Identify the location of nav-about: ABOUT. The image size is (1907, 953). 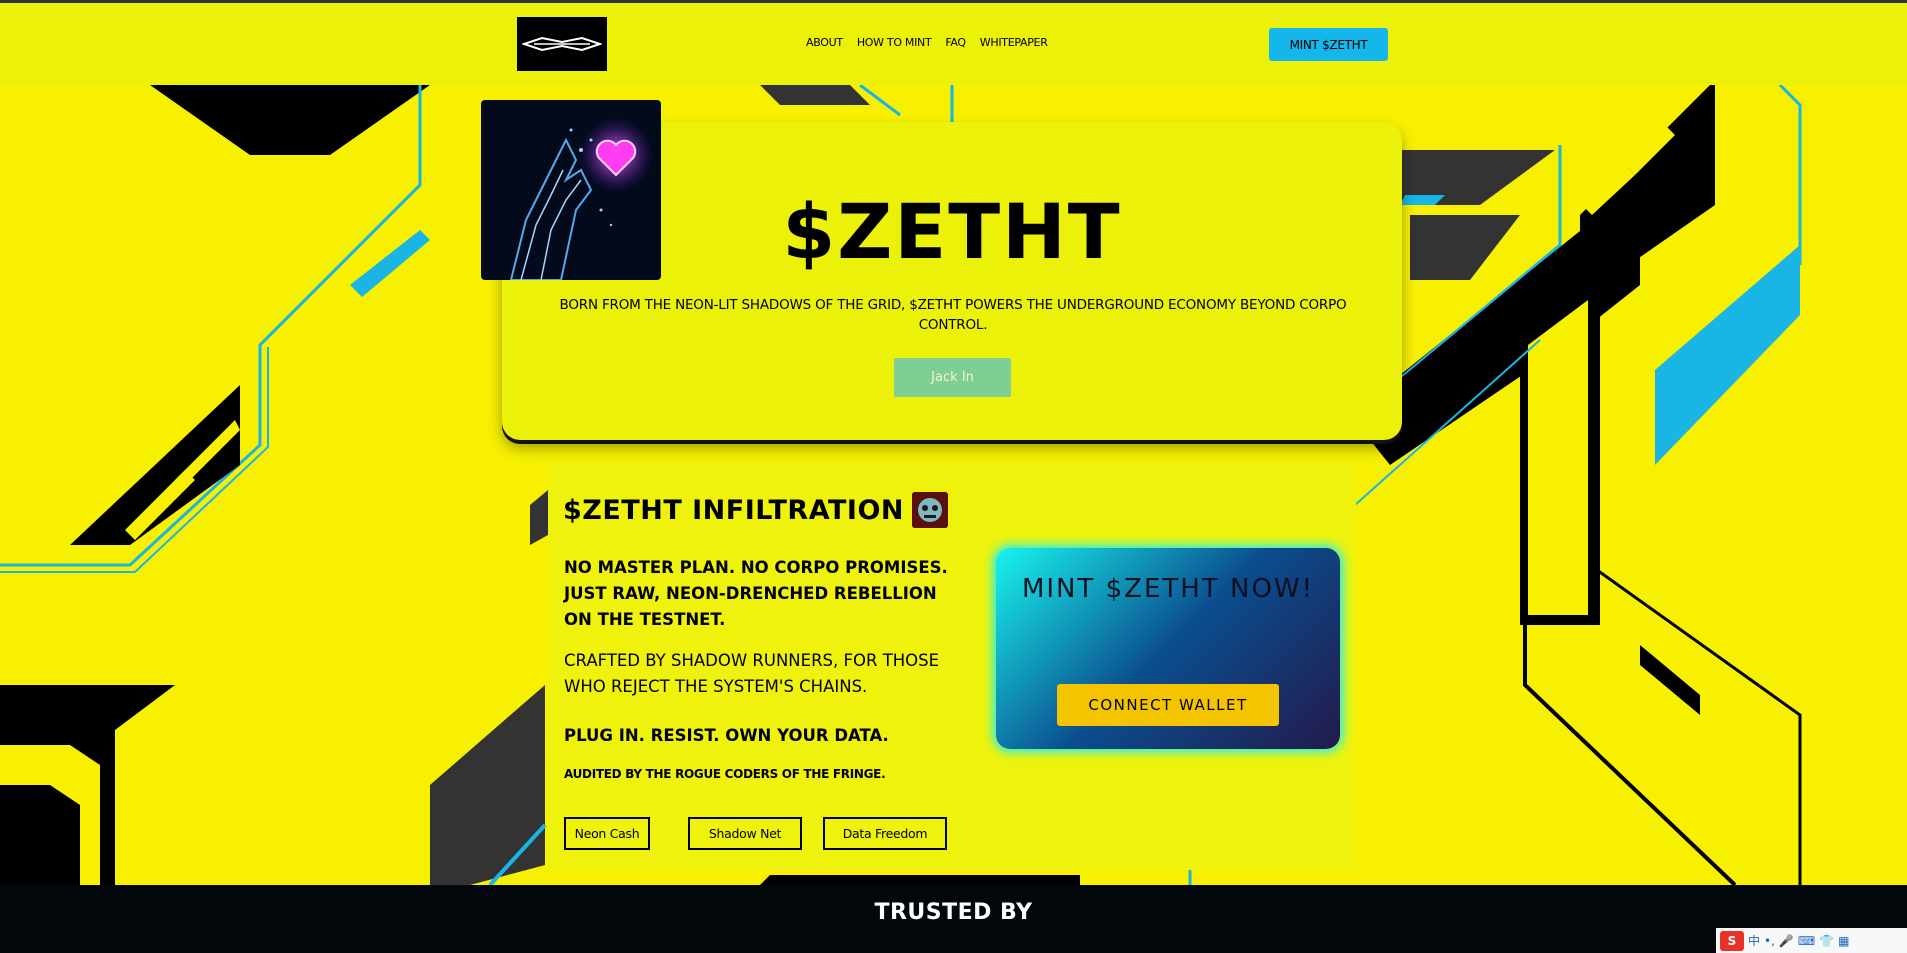
(824, 42).